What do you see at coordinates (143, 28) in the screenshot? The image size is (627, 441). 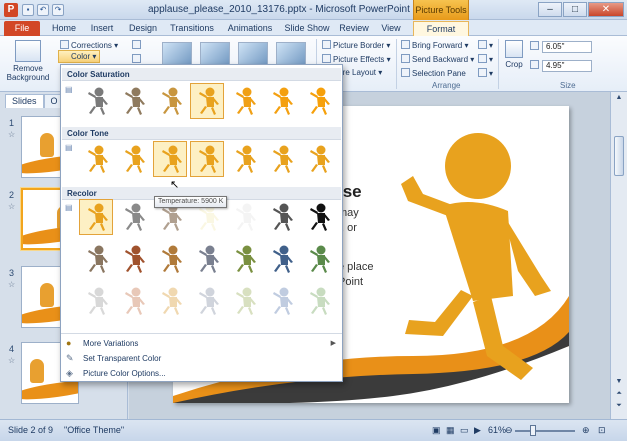 I see `tab-design: Design` at bounding box center [143, 28].